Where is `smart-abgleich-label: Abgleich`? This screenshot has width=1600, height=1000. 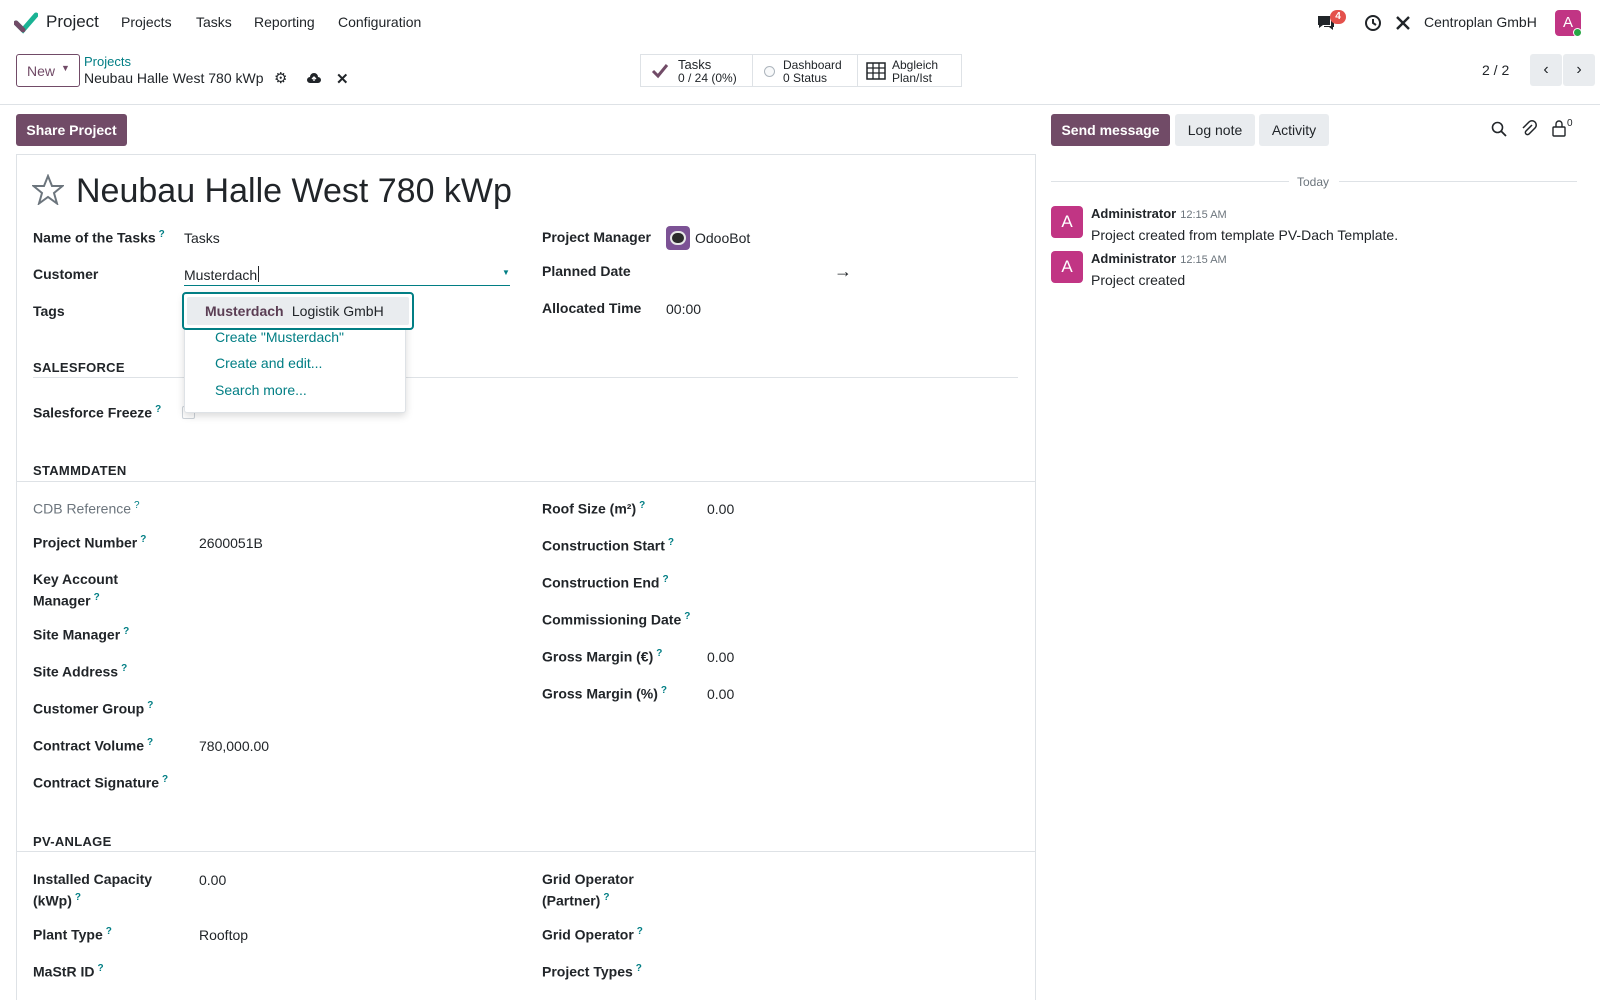
smart-abgleich-label: Abgleich is located at coordinates (915, 65).